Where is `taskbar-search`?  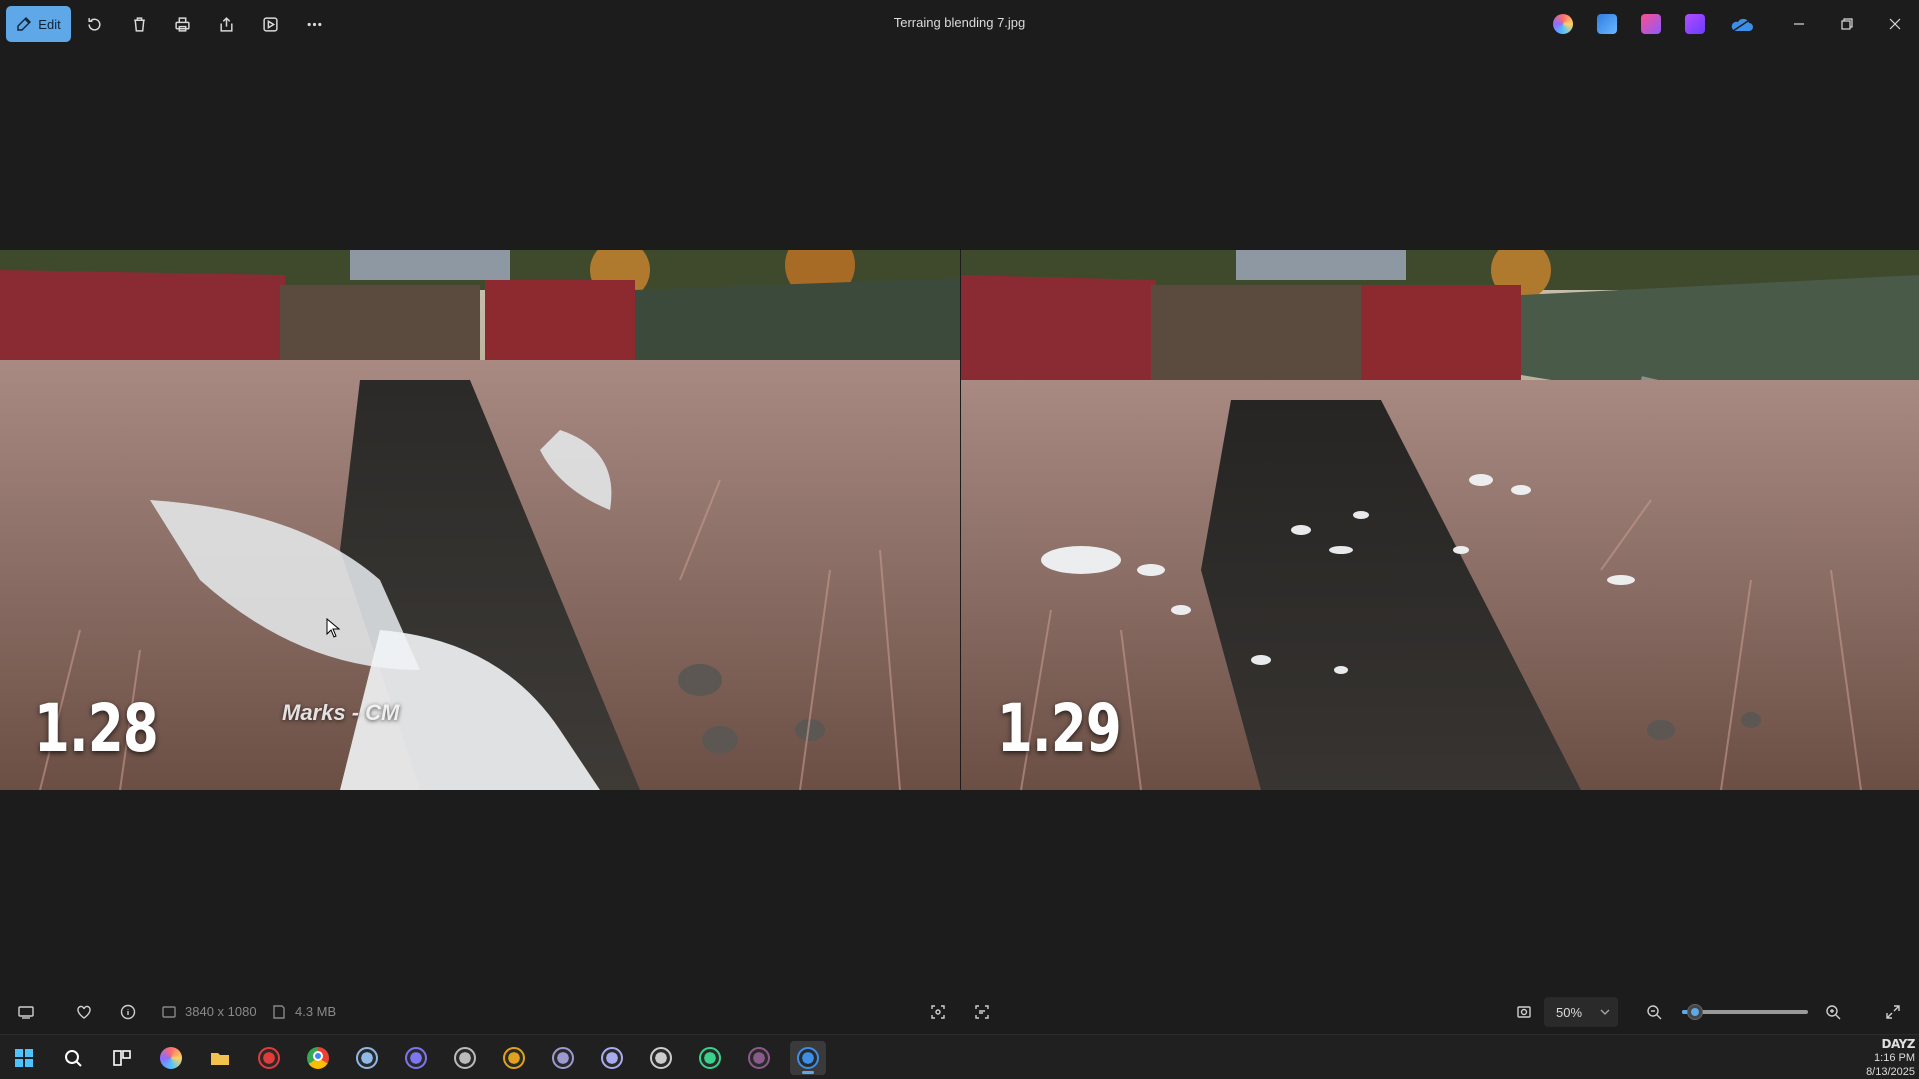
taskbar-search is located at coordinates (73, 1058).